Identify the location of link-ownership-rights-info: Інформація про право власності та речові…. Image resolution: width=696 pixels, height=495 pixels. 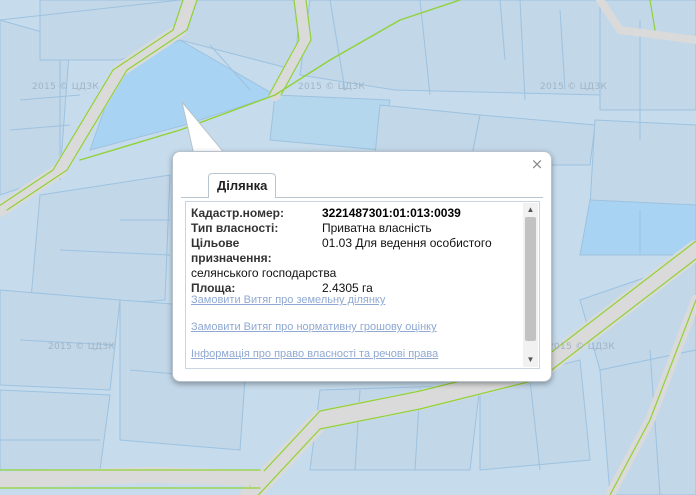
(314, 354).